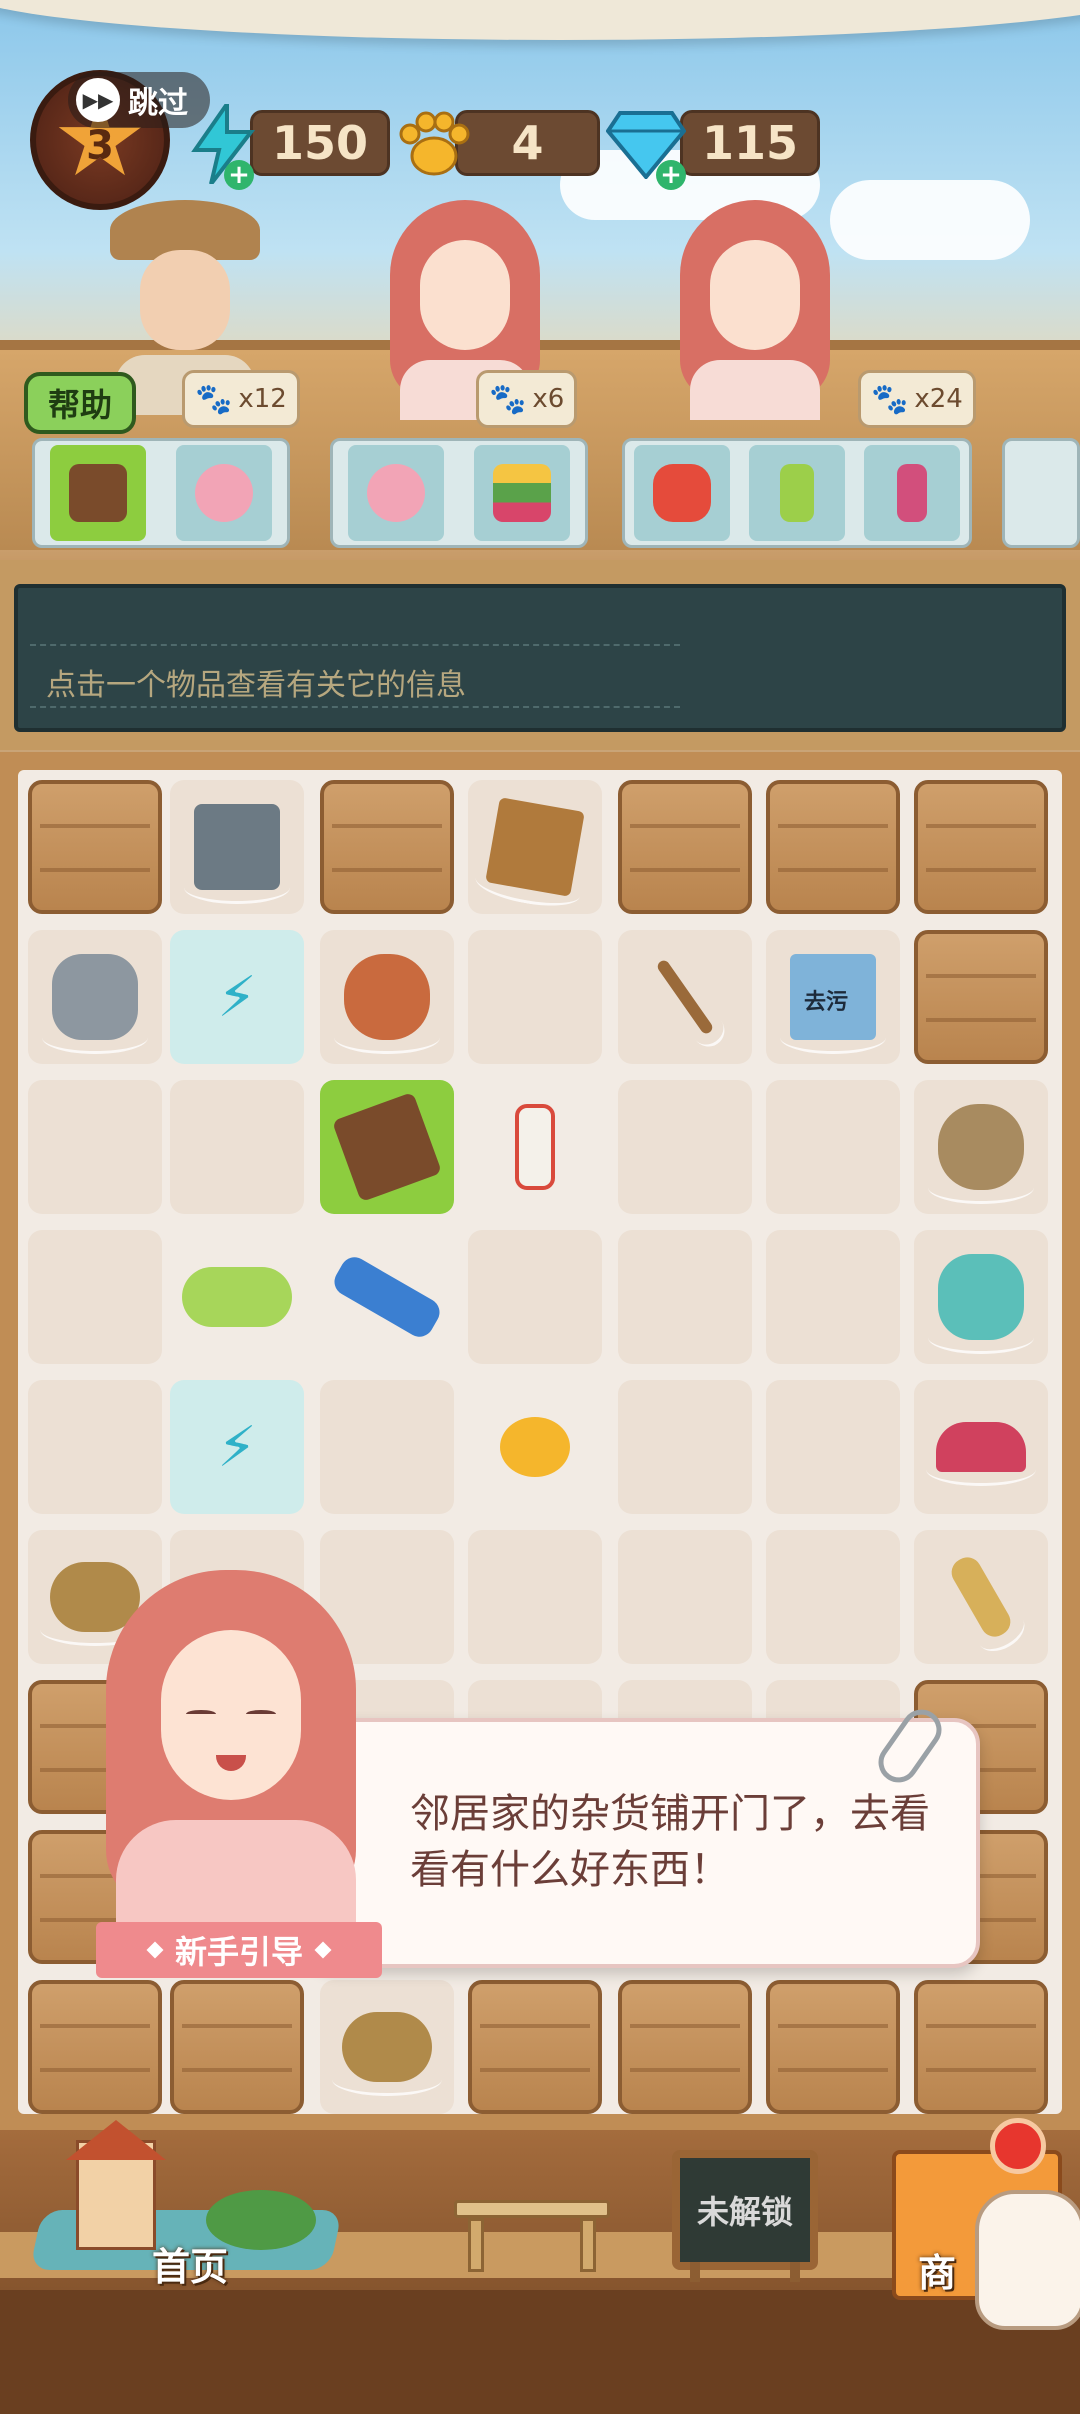 This screenshot has height=2414, width=1080. Describe the element at coordinates (1027, 2260) in the screenshot. I see `tutorial-hand-pointer` at that location.